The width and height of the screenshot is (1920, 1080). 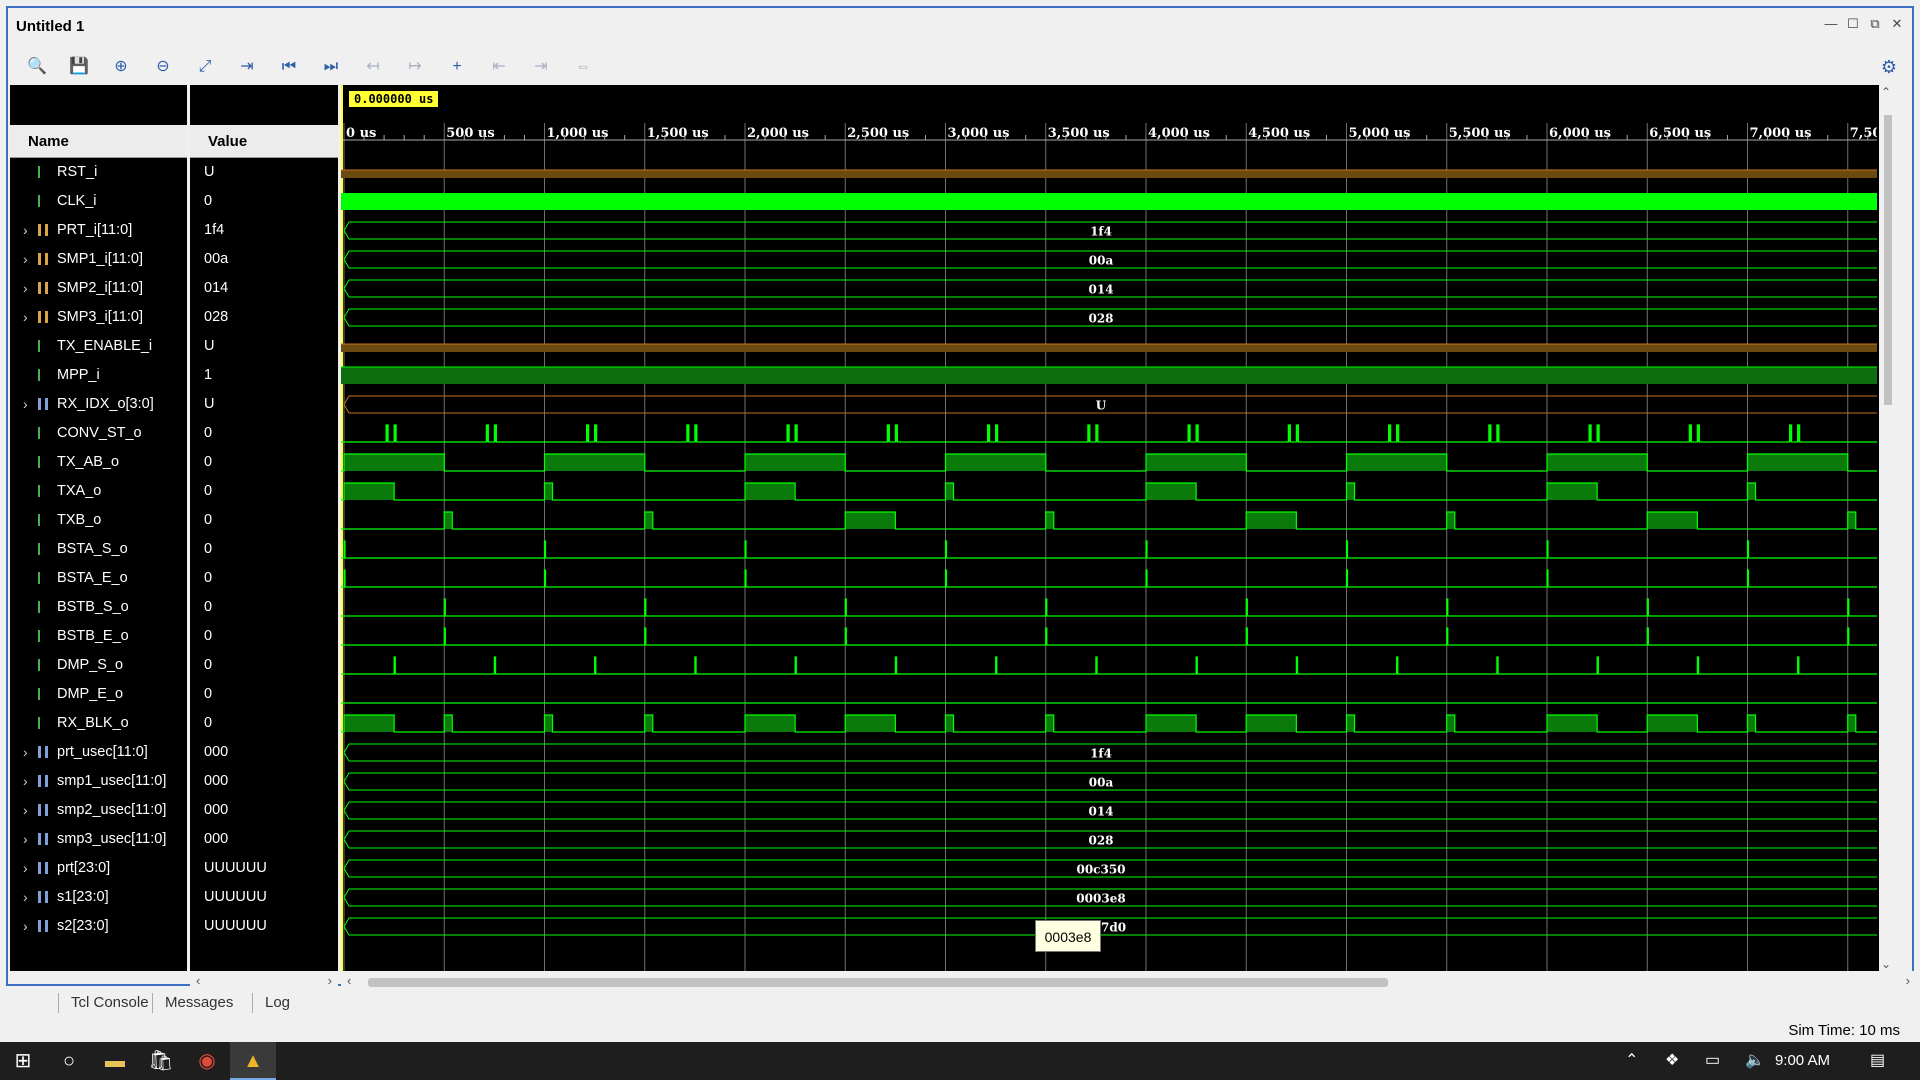 What do you see at coordinates (253, 1061) in the screenshot?
I see `vivado-icon: ▲` at bounding box center [253, 1061].